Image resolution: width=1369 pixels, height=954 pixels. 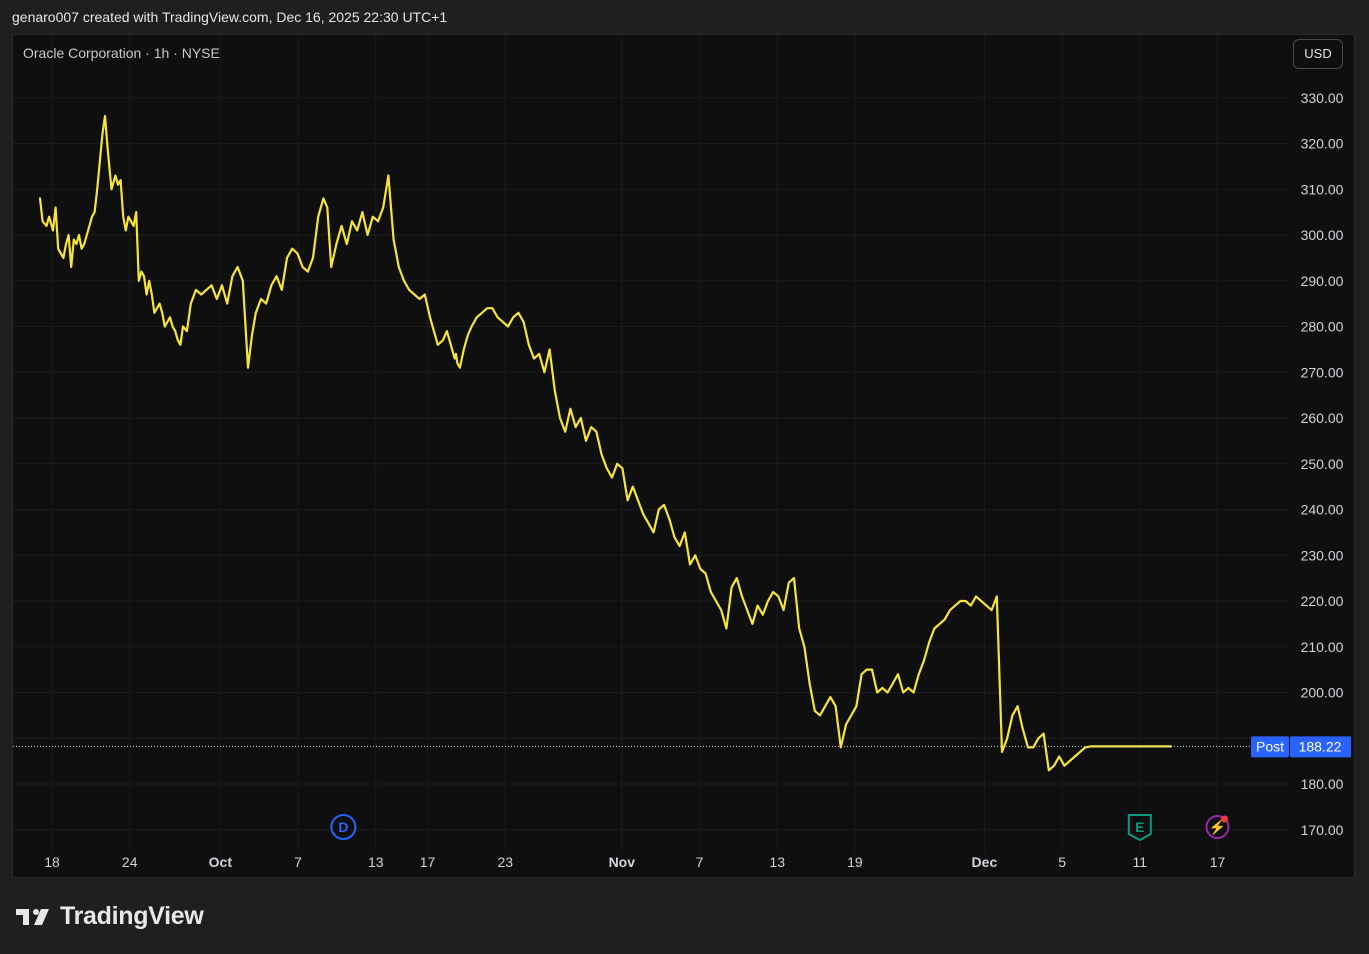 I want to click on x-tick-label: Oct, so click(x=221, y=862).